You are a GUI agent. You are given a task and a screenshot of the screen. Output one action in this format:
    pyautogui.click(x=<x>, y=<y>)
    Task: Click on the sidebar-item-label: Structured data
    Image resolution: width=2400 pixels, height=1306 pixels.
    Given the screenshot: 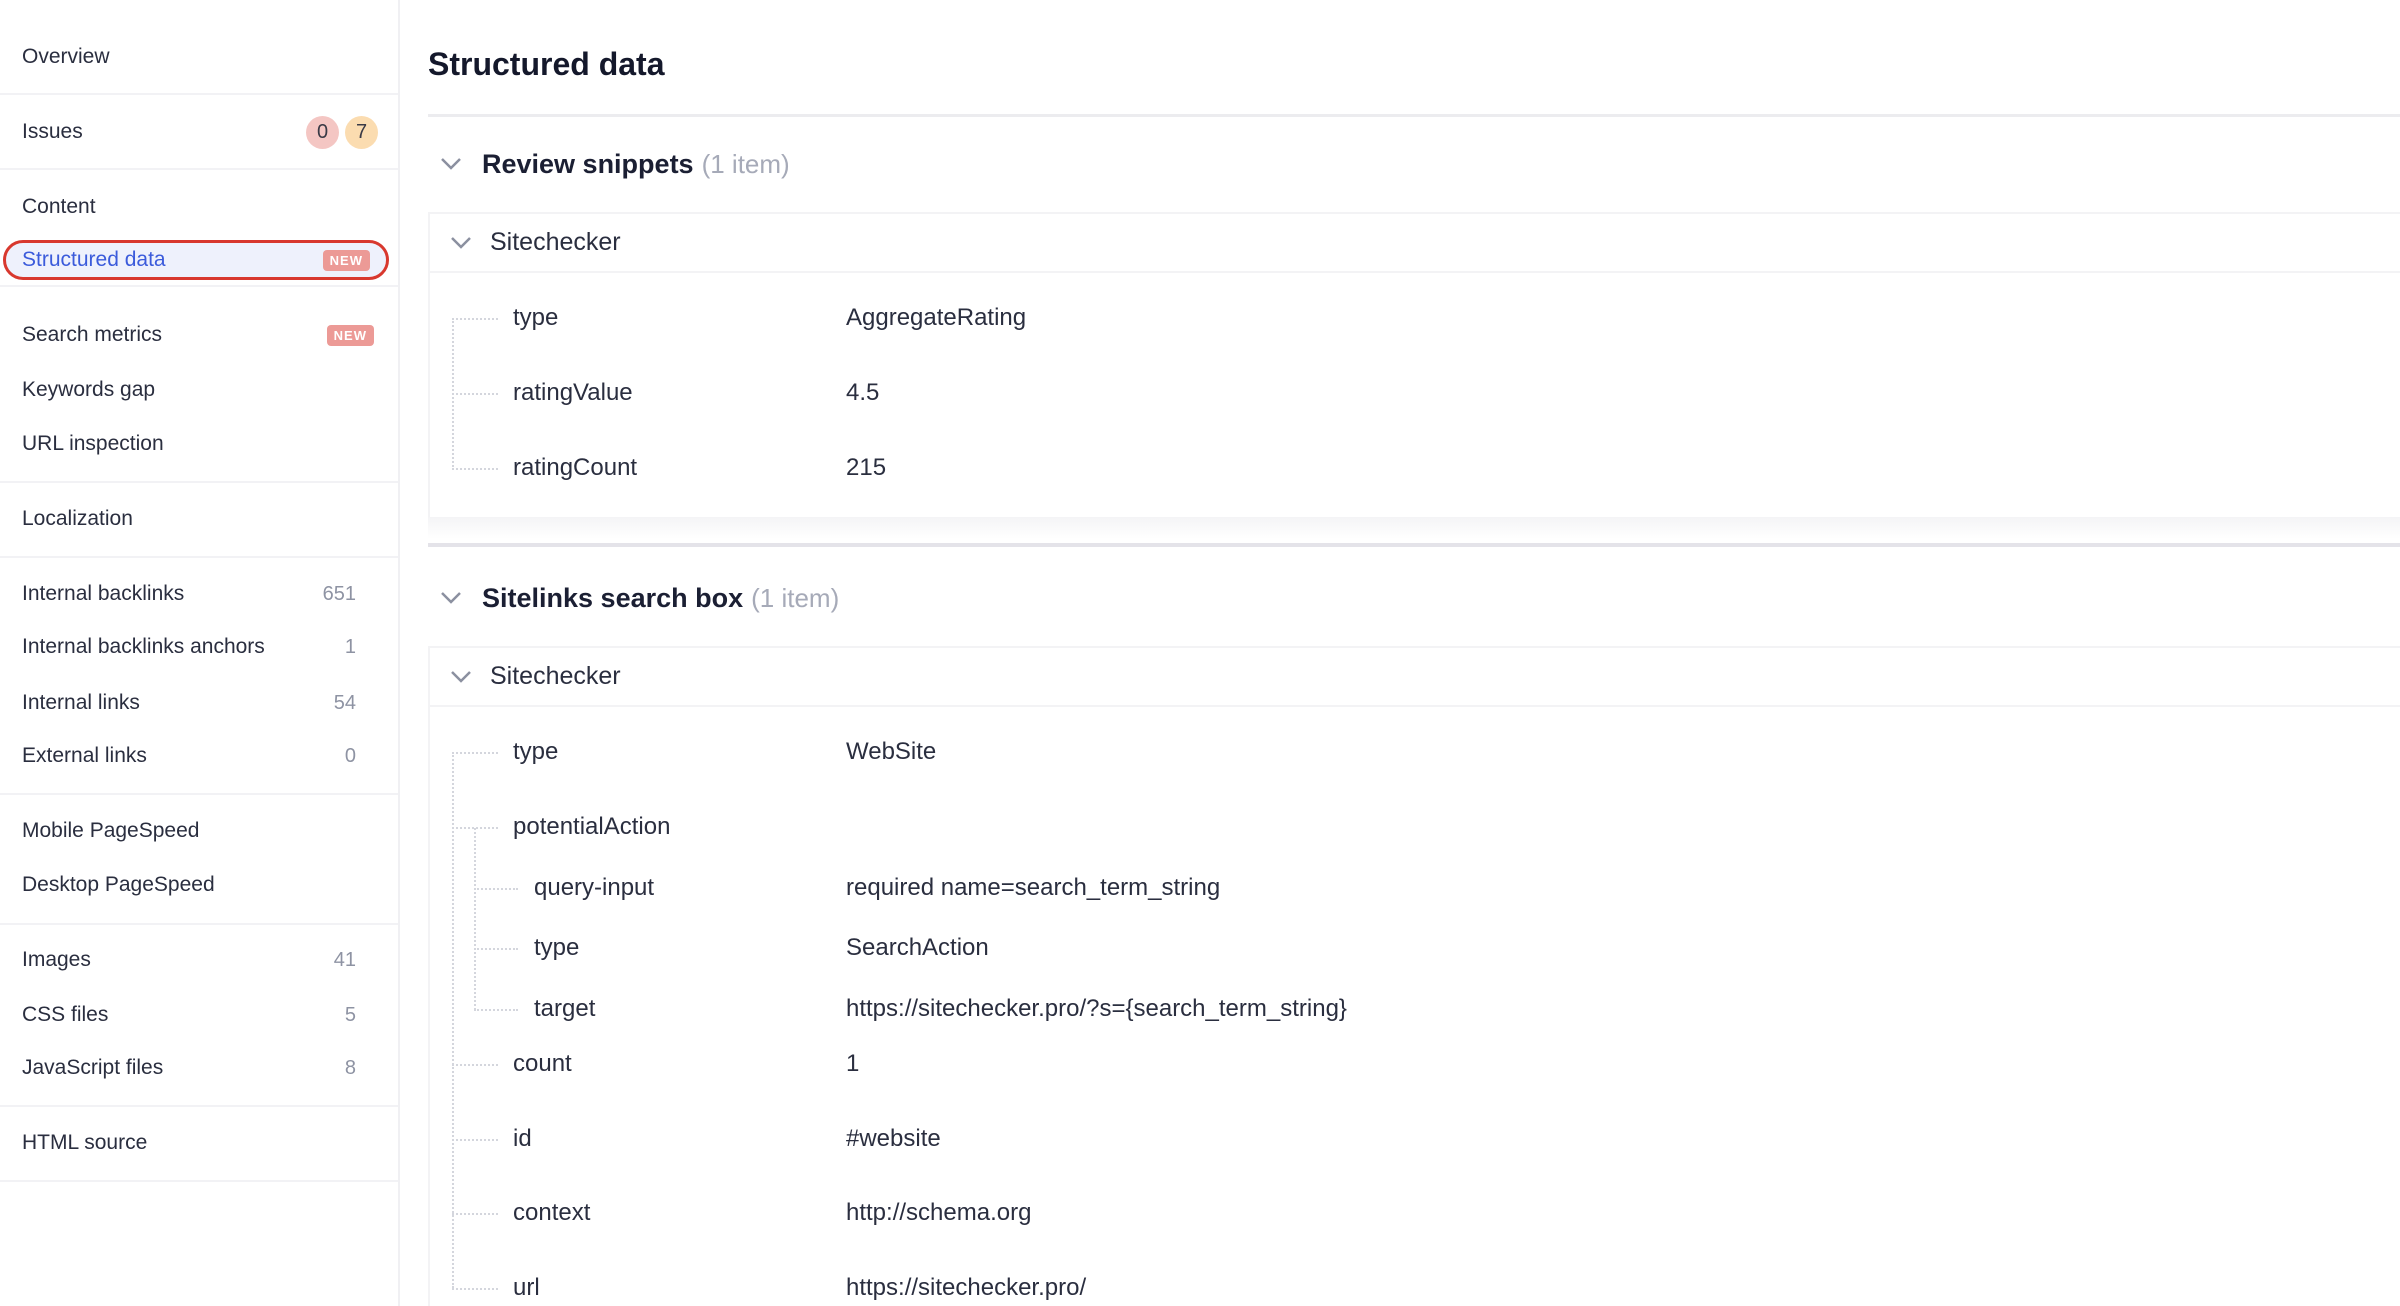 What is the action you would take?
    pyautogui.click(x=94, y=259)
    